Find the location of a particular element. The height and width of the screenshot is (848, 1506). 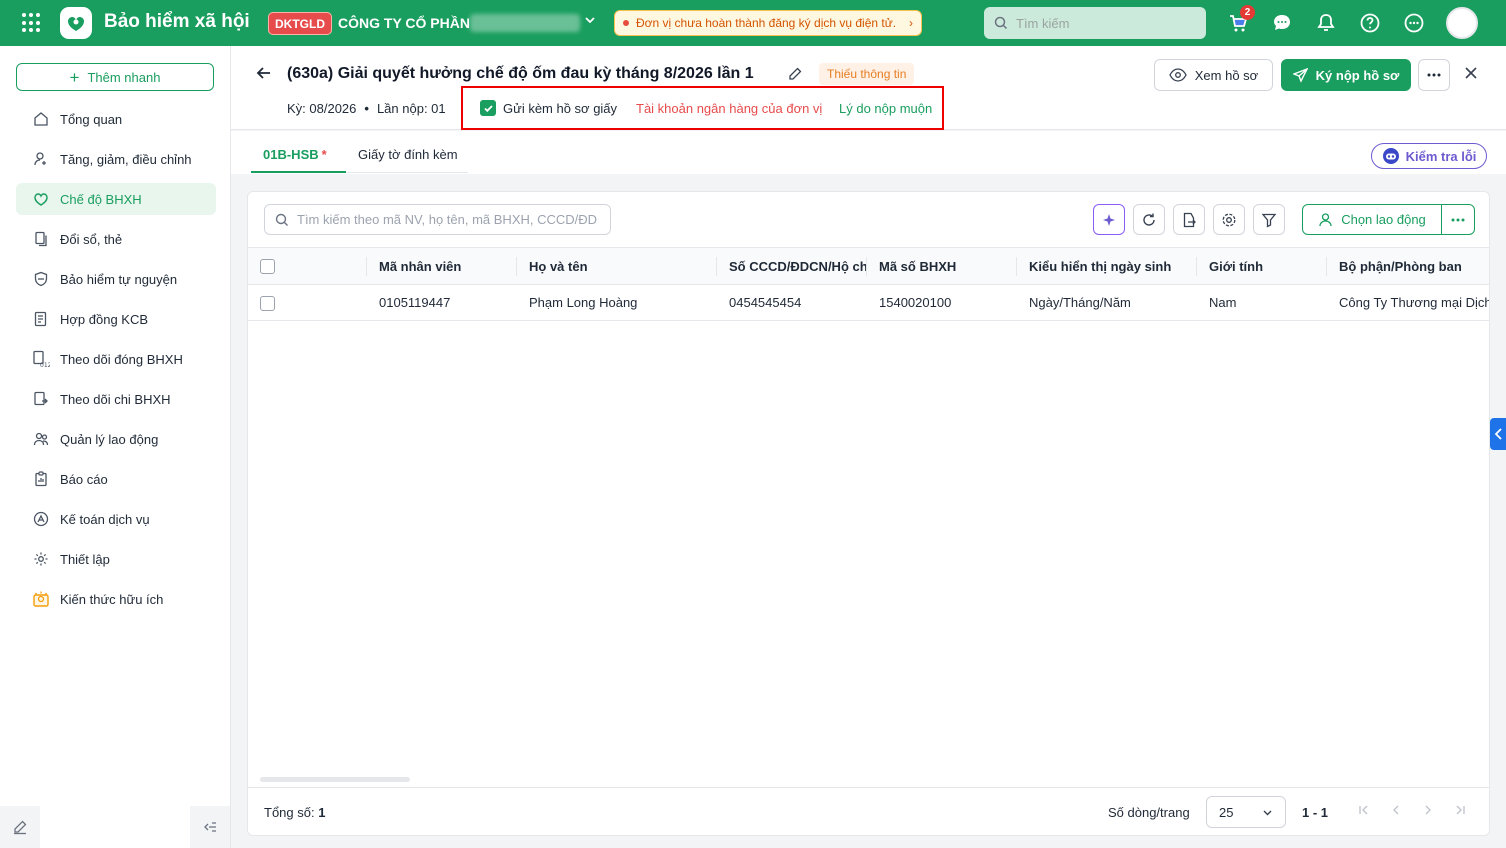

sidebar-item-cards: Đổi sổ, thẻ is located at coordinates (116, 239).